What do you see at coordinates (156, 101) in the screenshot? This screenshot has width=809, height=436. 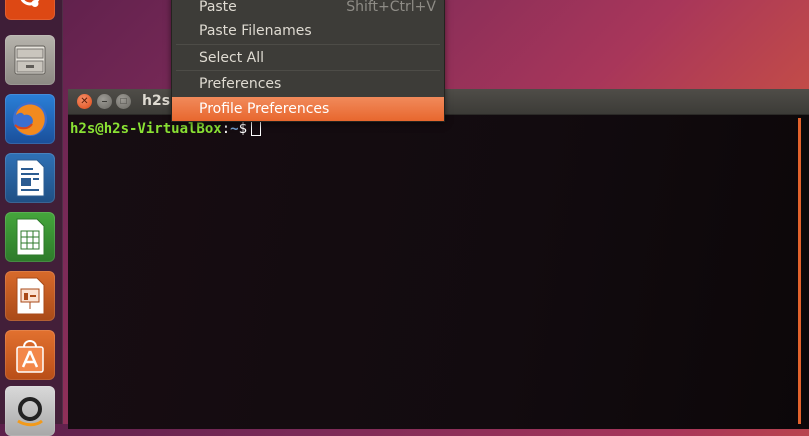 I see `window-title: h2s` at bounding box center [156, 101].